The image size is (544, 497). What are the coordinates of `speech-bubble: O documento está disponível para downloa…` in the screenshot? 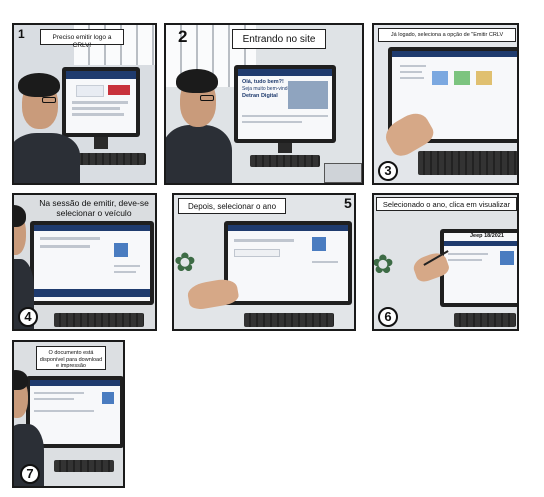 It's located at (71, 358).